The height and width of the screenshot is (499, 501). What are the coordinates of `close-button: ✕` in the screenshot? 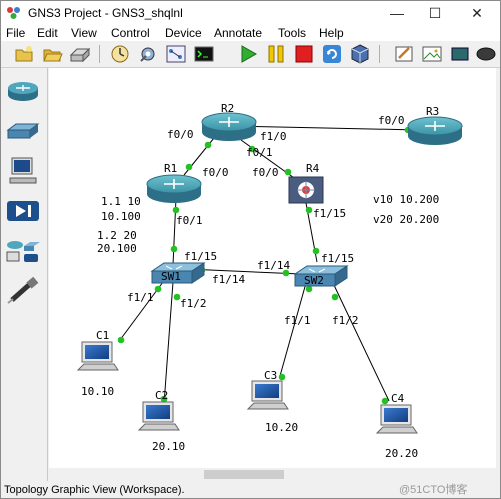 It's located at (477, 13).